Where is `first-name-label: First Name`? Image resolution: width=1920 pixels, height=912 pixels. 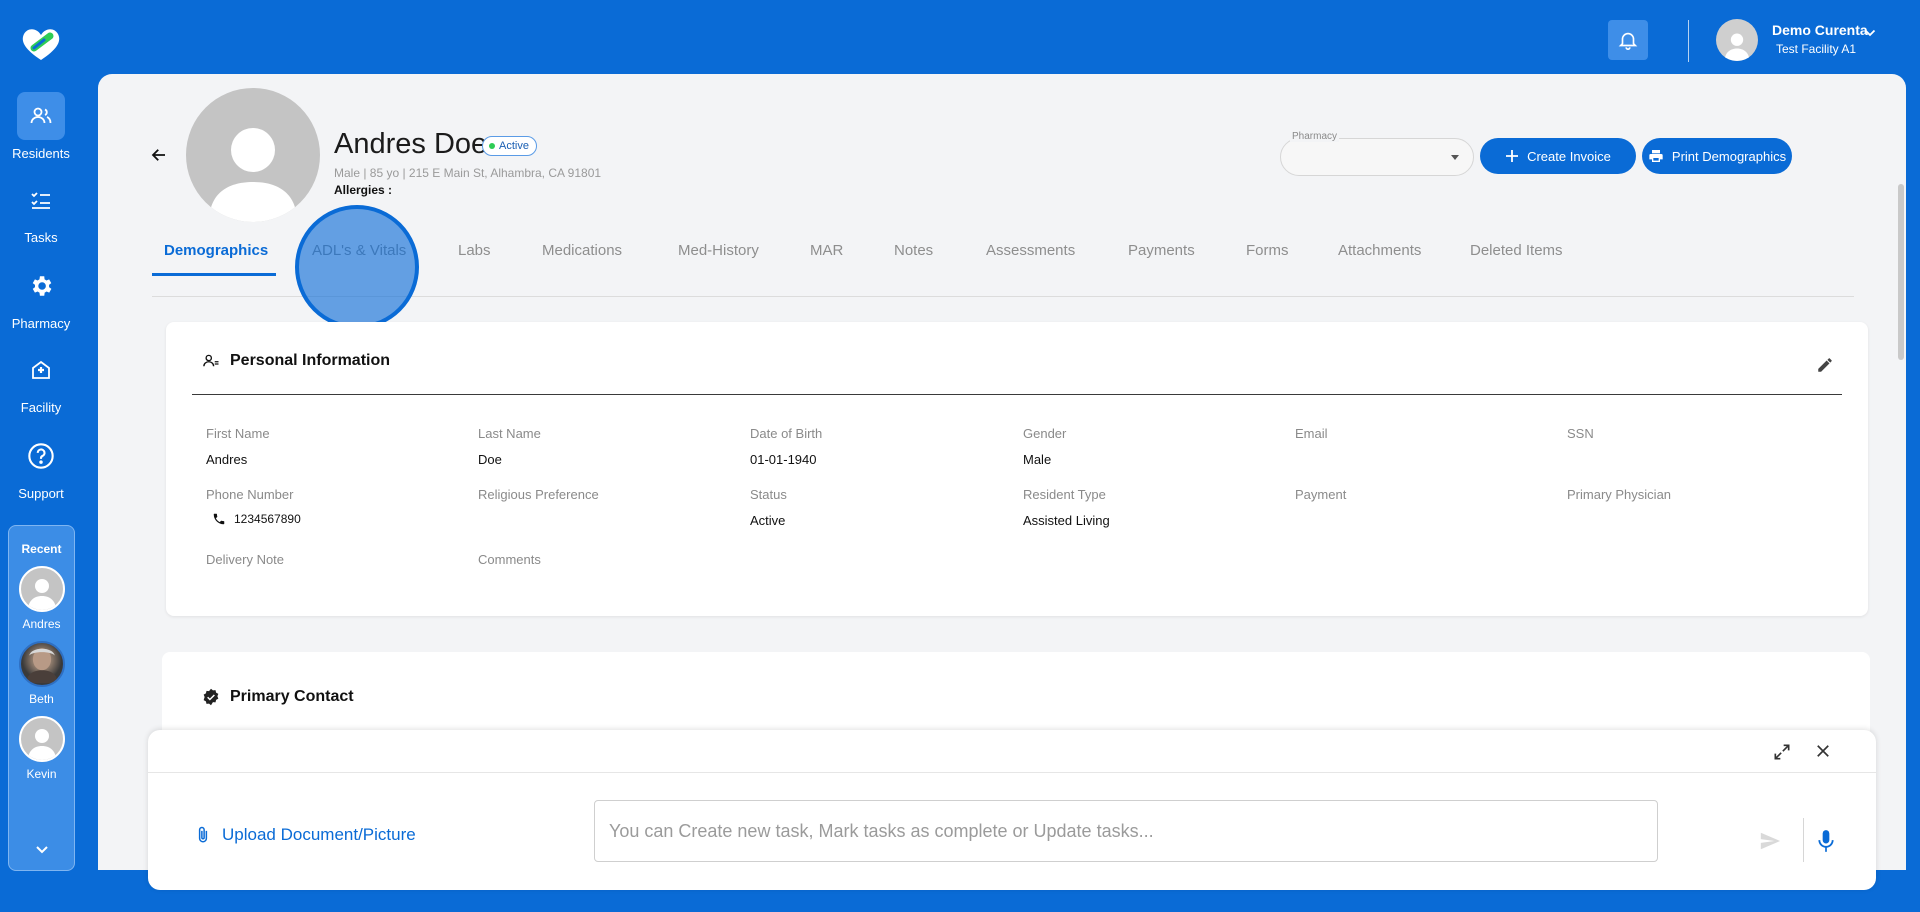
first-name-label: First Name is located at coordinates (238, 433).